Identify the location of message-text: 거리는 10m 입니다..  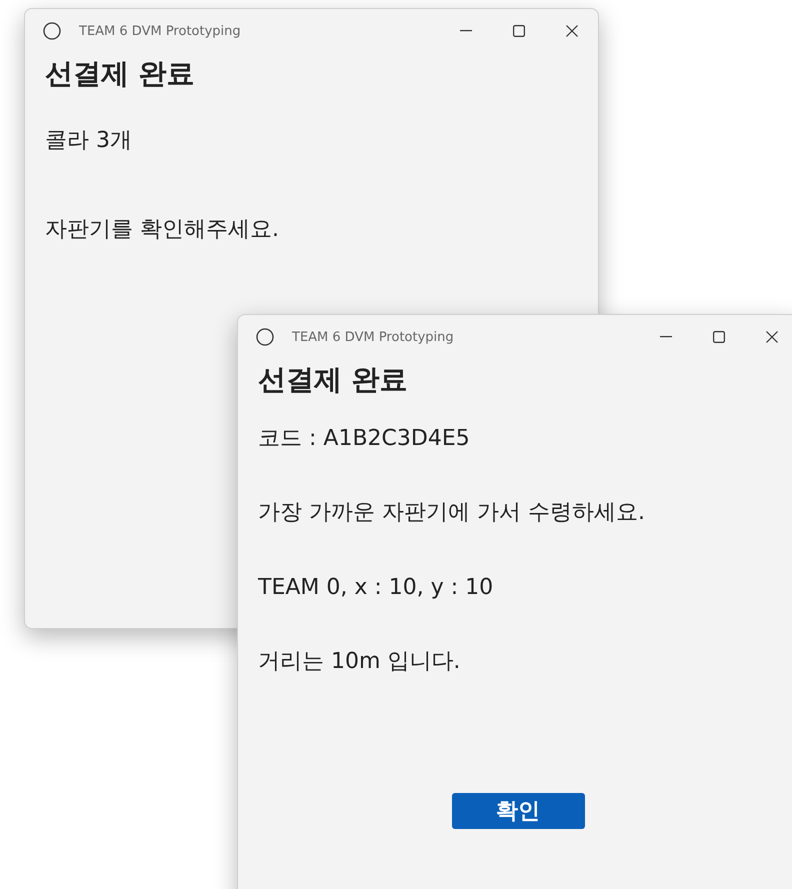
(360, 662).